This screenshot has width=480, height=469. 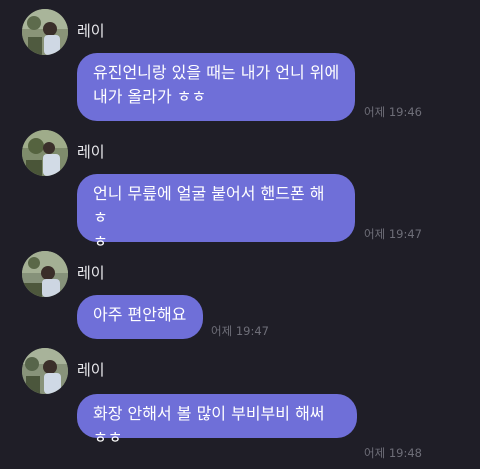 I want to click on message-text-line: ㅎ, so click(x=100, y=241).